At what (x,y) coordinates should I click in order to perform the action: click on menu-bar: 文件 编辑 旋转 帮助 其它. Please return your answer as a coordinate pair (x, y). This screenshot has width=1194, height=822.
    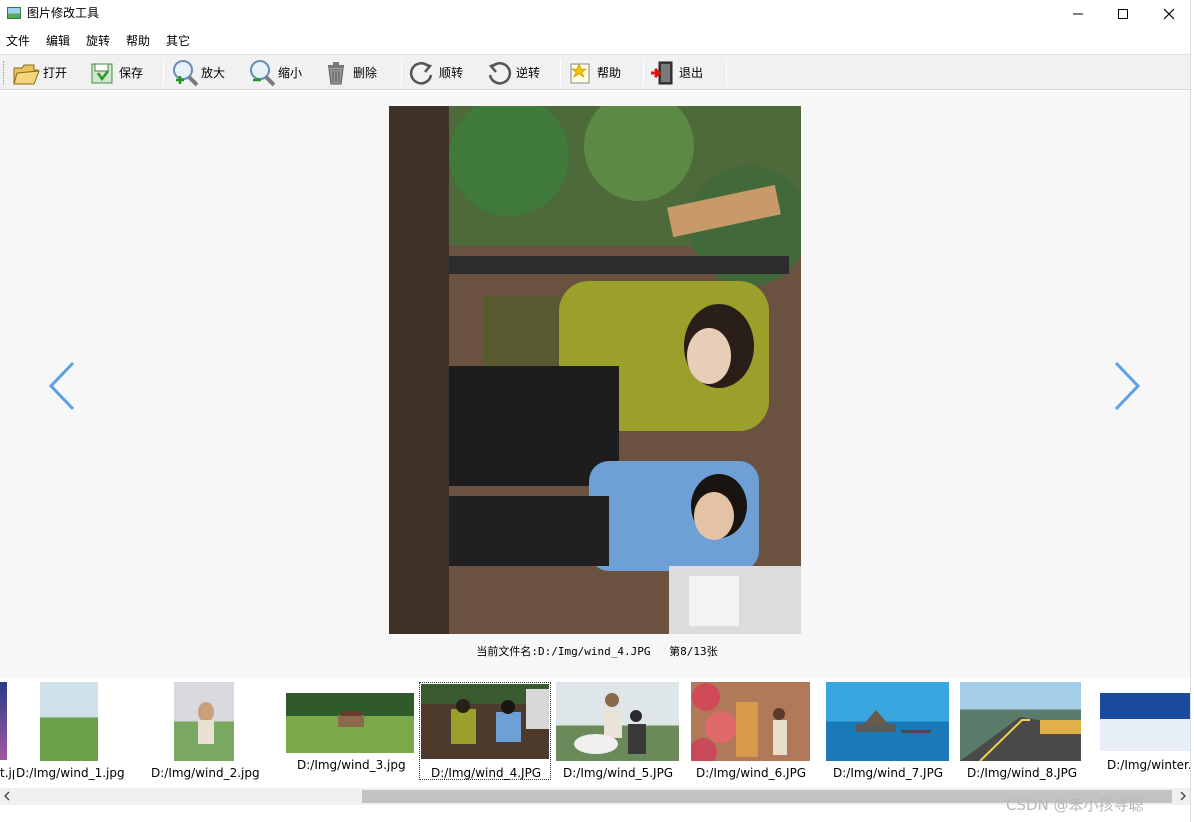
    Looking at the image, I should click on (597, 40).